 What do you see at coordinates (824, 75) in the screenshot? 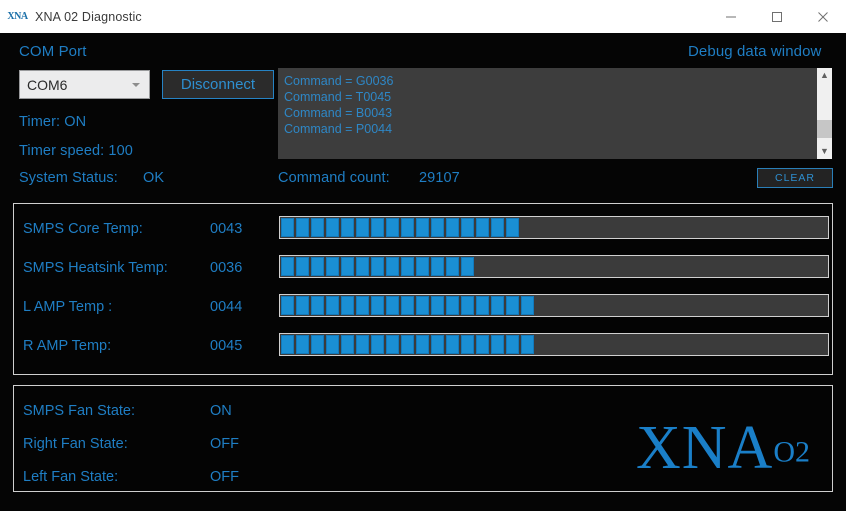
I see `chevron-up-icon: ▲` at bounding box center [824, 75].